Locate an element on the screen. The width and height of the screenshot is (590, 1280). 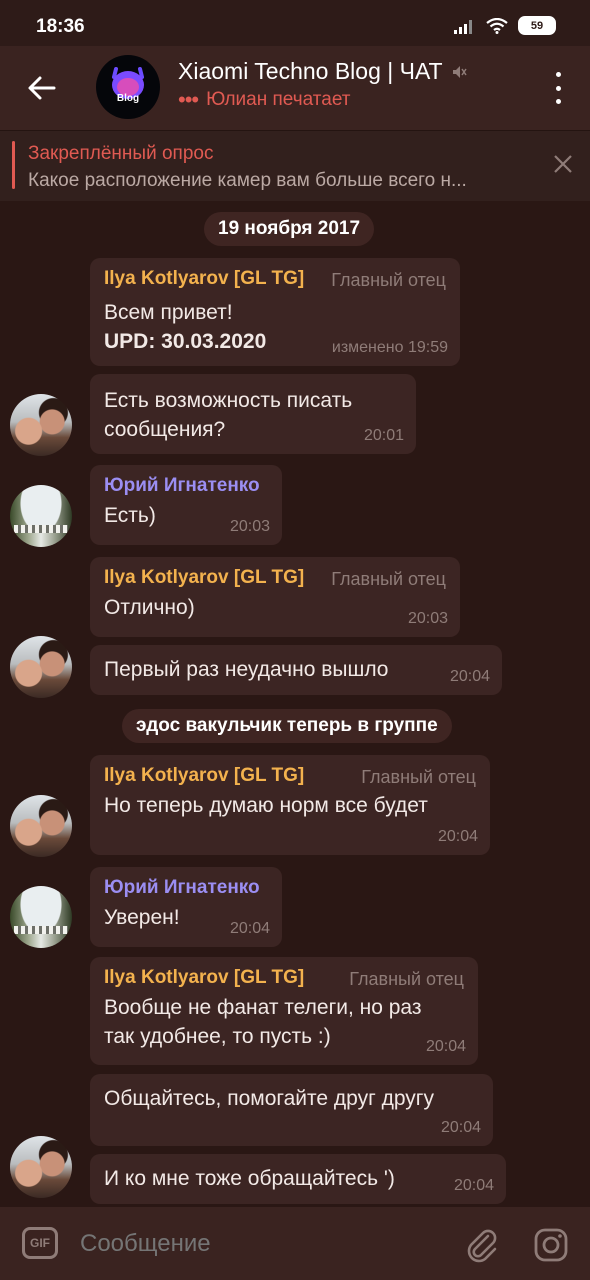
message-time: 20:01 is located at coordinates (383, 435).